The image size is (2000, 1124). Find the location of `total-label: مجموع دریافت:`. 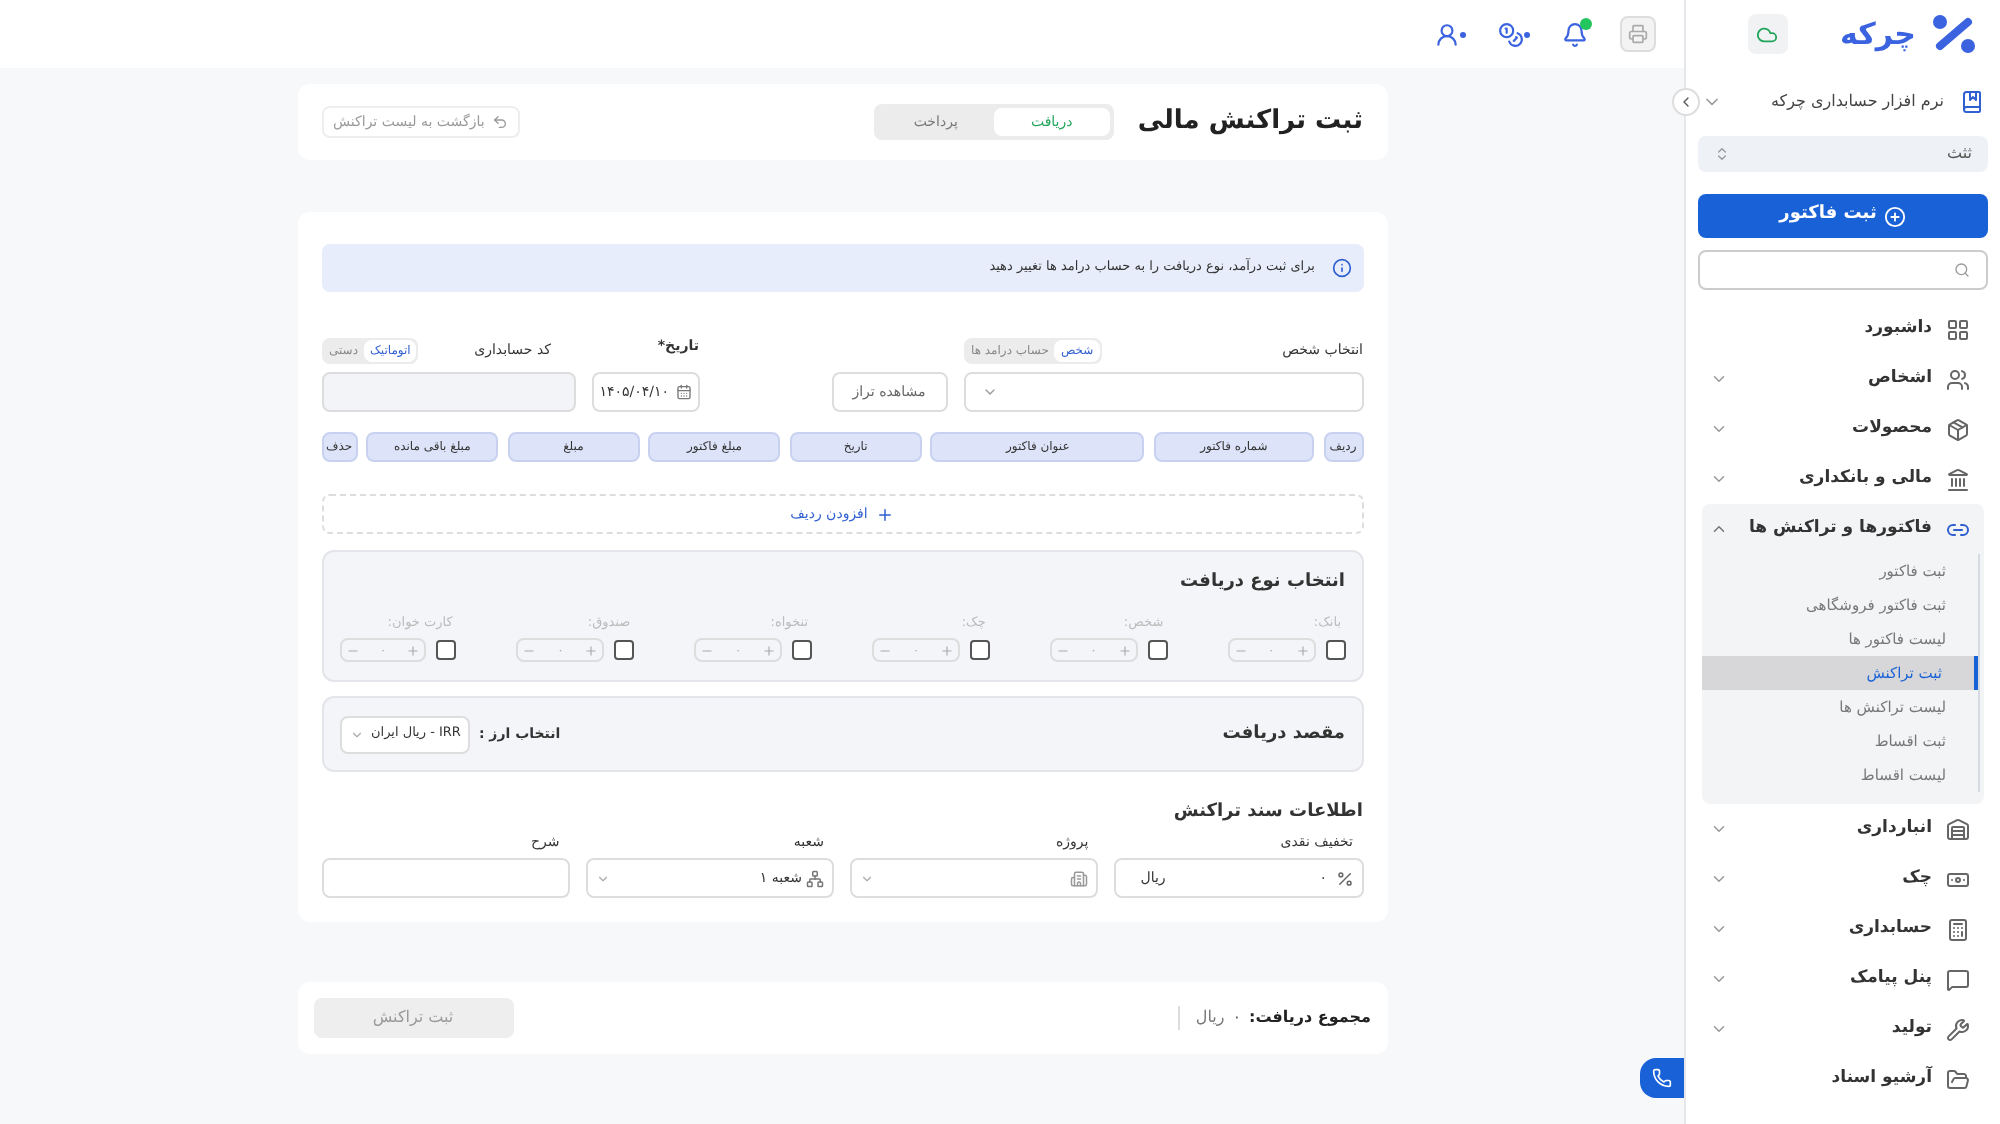

total-label: مجموع دریافت: is located at coordinates (1310, 1018).